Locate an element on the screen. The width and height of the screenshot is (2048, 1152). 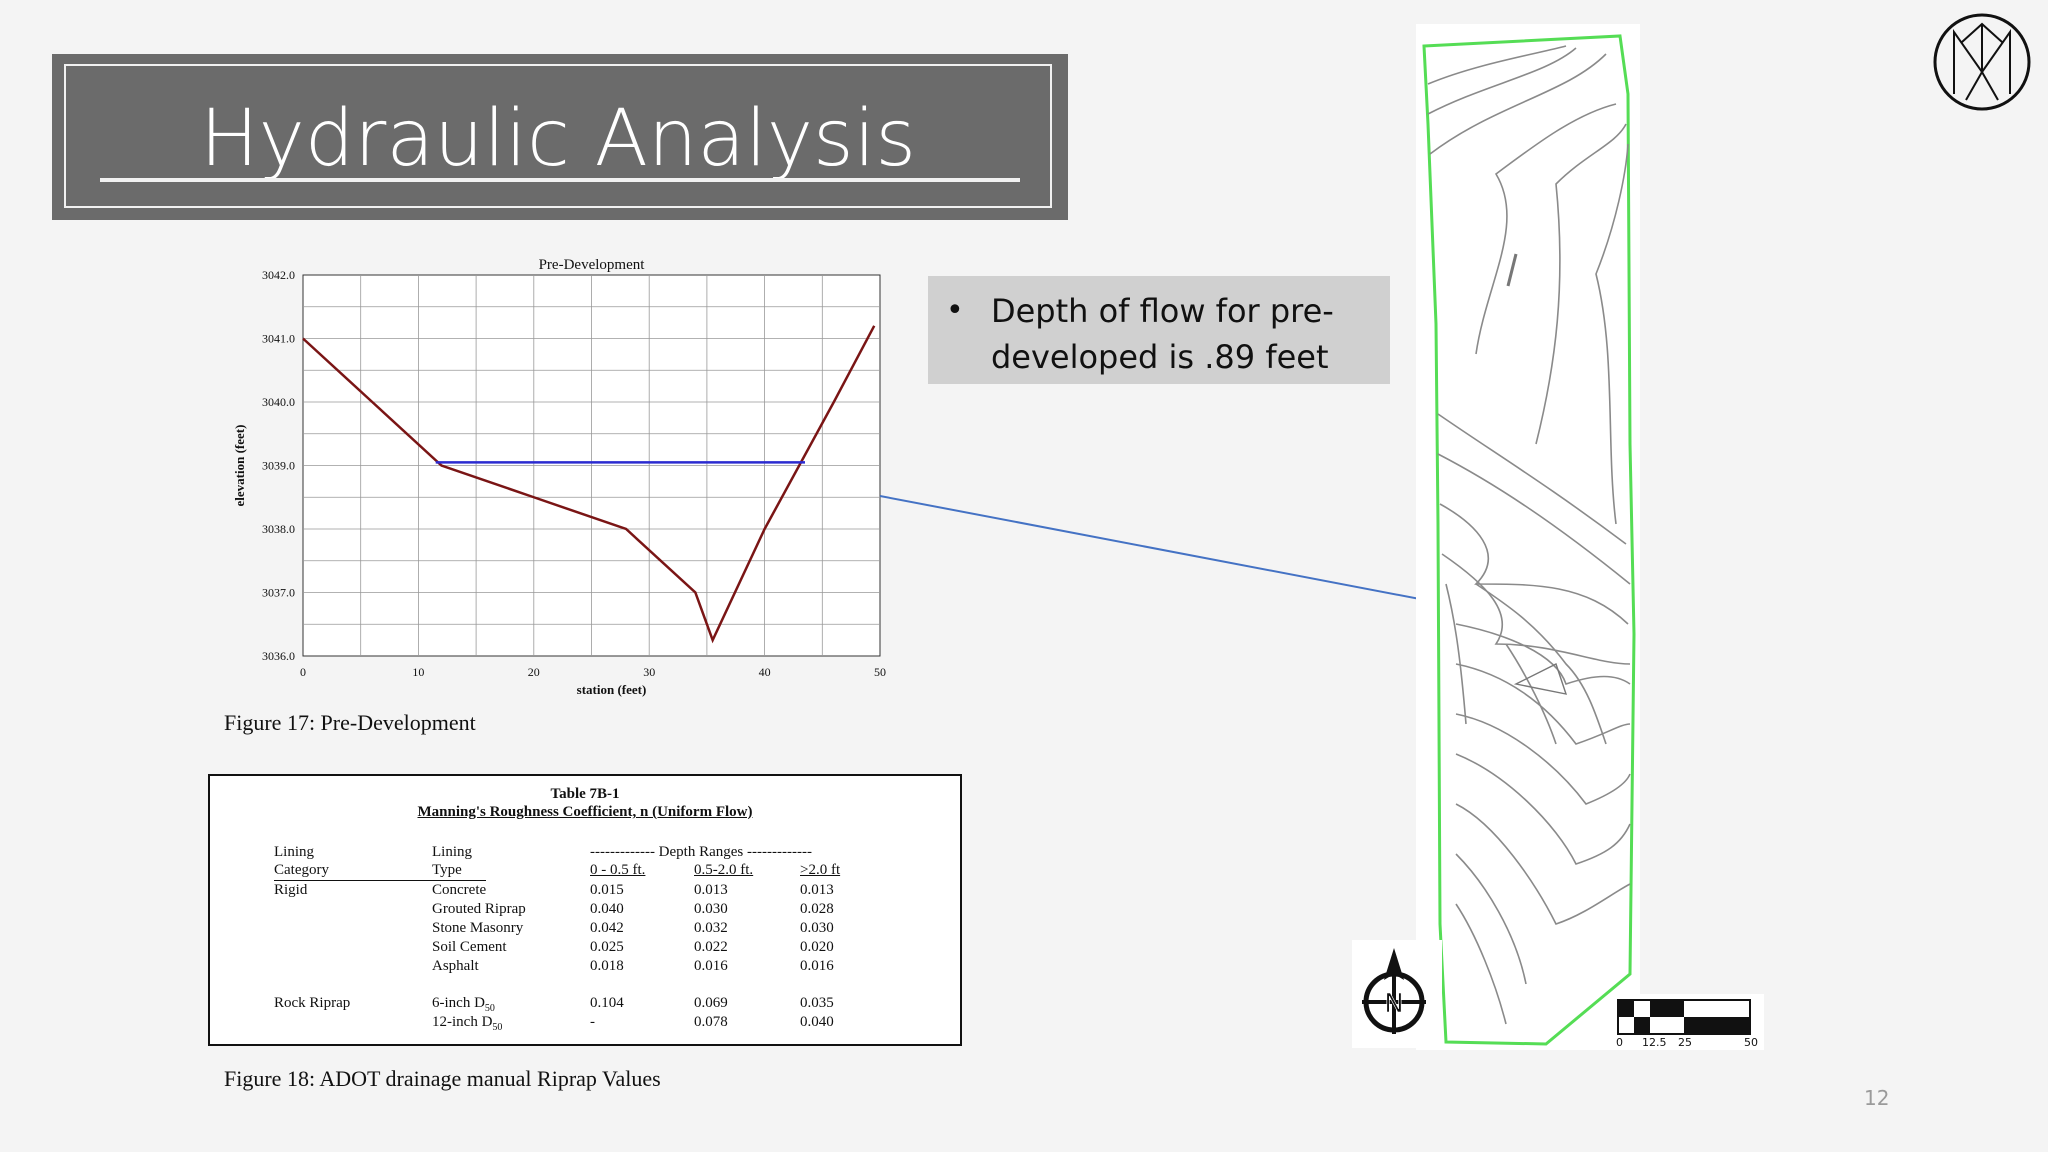
table-cell-n-shallow: 0.015 is located at coordinates (607, 890).